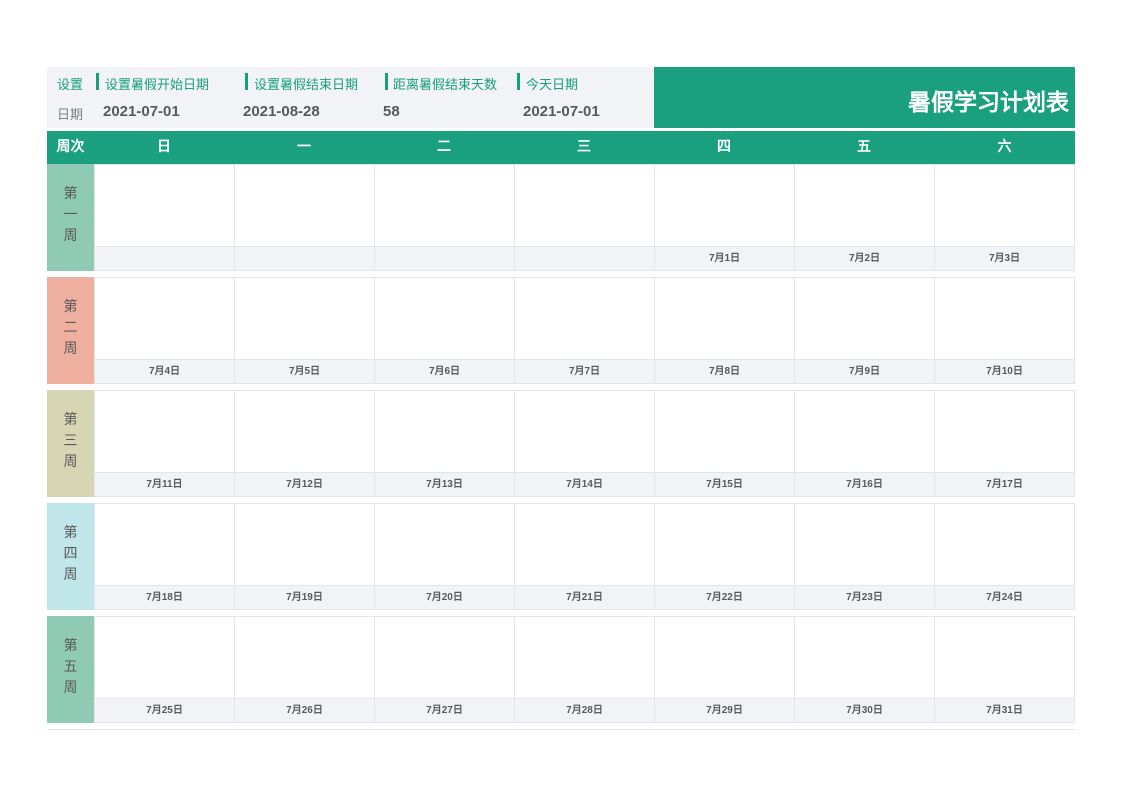 The width and height of the screenshot is (1122, 793). What do you see at coordinates (164, 597) in the screenshot?
I see `day-date: 7月18日` at bounding box center [164, 597].